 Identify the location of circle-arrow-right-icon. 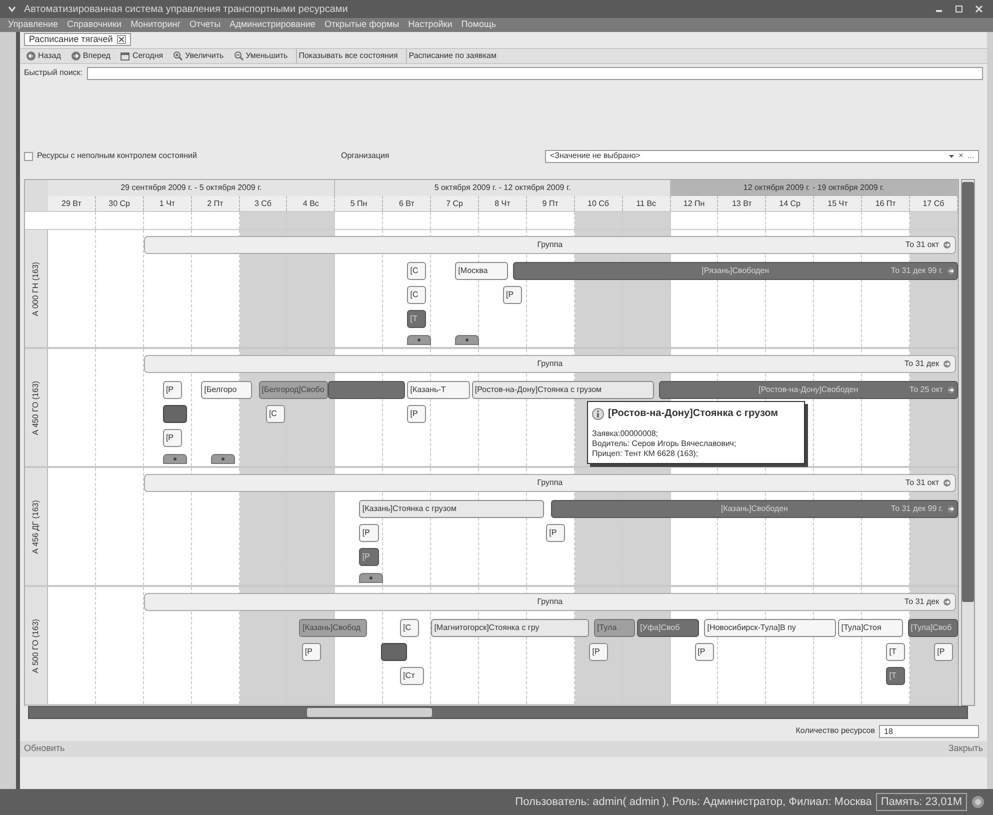
(75, 56).